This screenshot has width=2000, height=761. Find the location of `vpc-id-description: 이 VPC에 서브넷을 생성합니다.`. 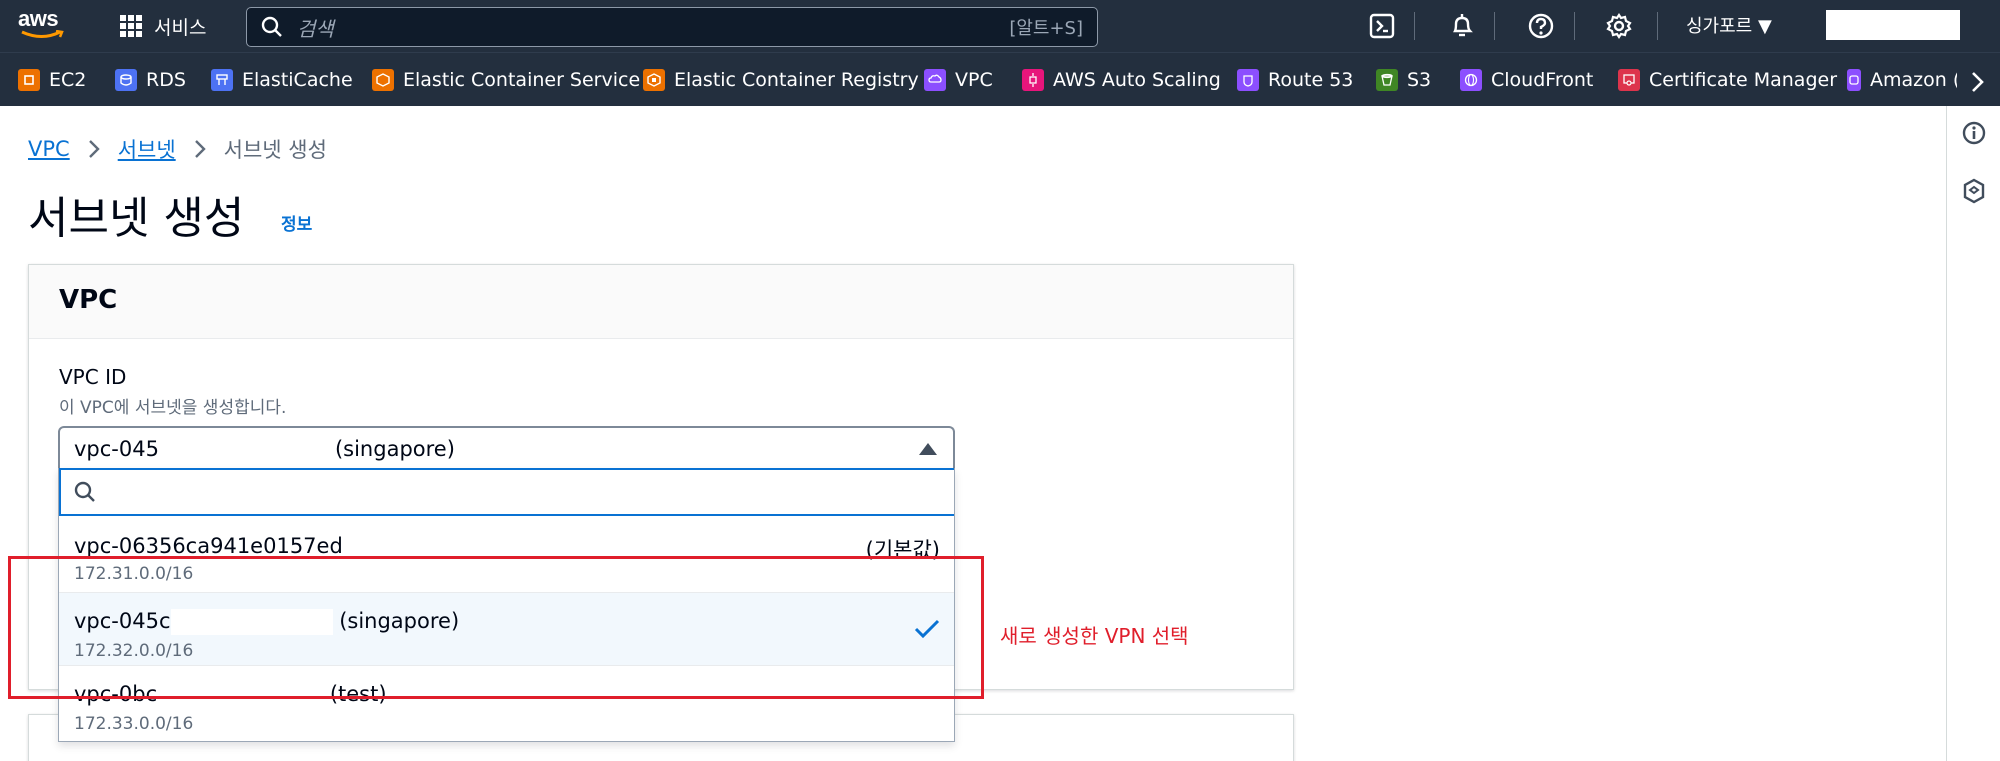

vpc-id-description: 이 VPC에 서브넷을 생성합니다. is located at coordinates (173, 408).